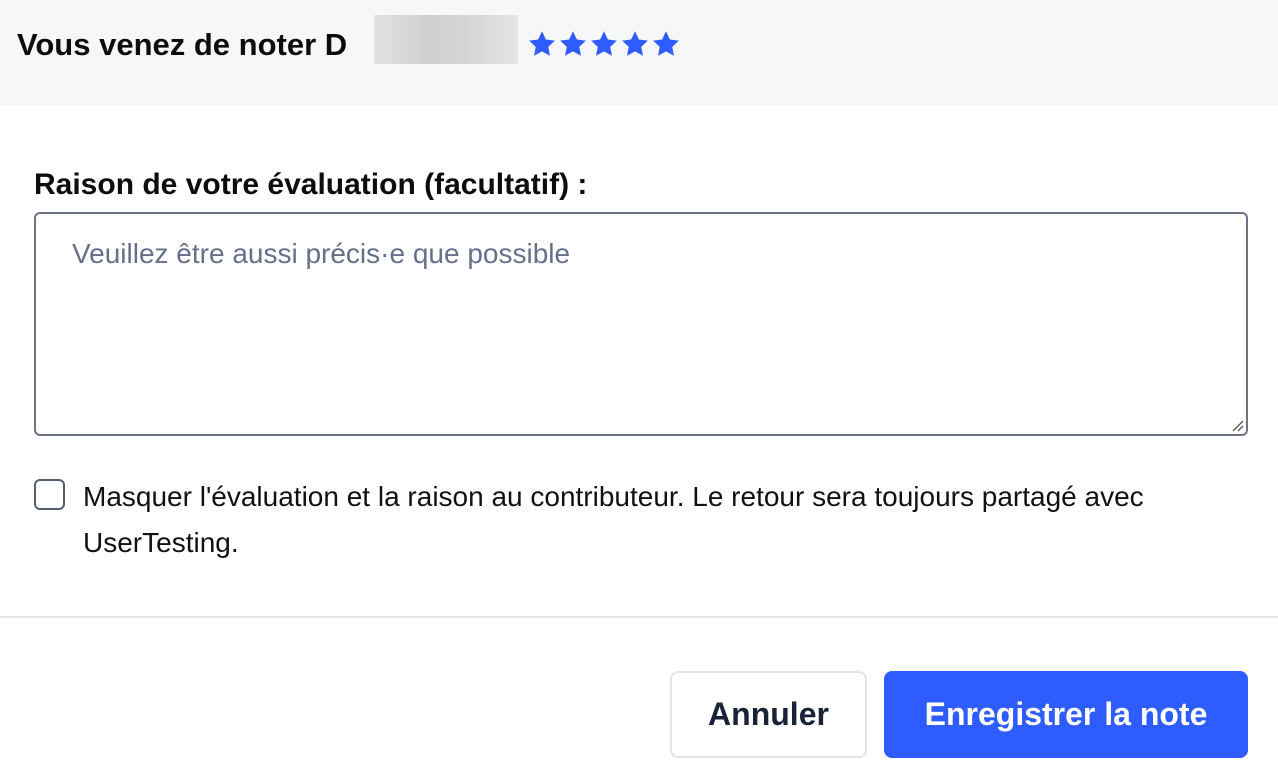  I want to click on cancel-button: Annuler, so click(768, 714).